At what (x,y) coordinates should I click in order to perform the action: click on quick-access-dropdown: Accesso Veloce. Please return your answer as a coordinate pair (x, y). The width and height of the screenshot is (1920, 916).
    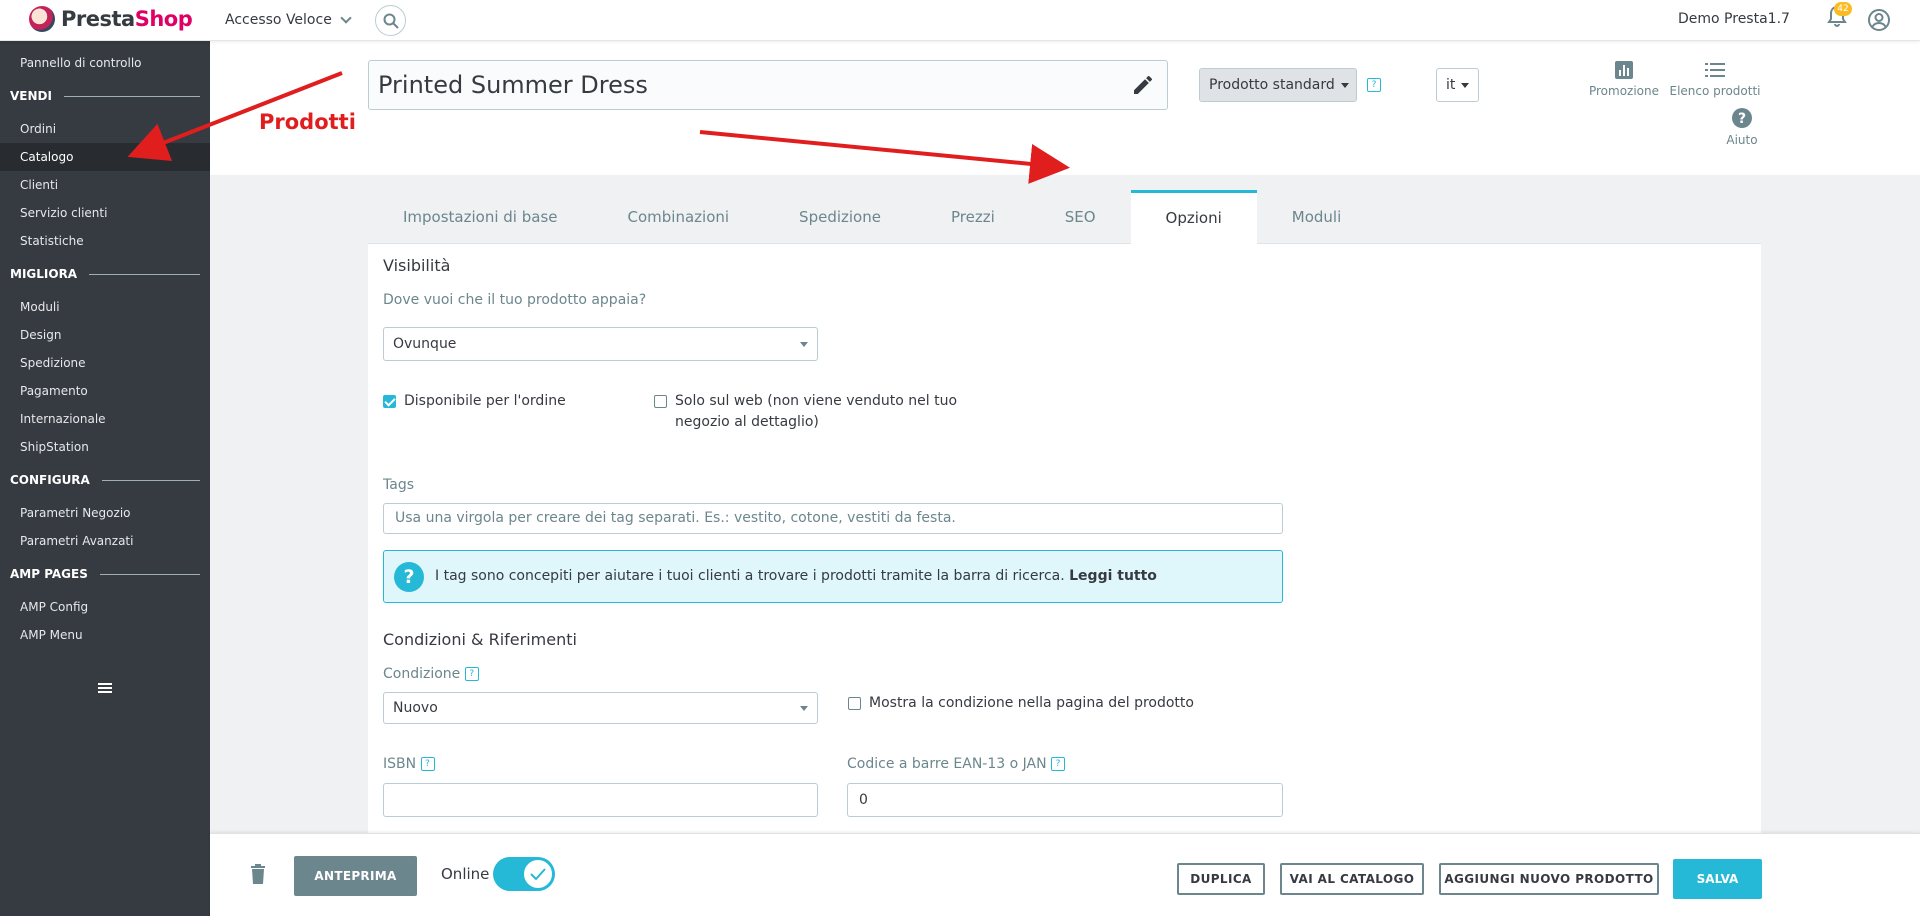
    Looking at the image, I should click on (288, 20).